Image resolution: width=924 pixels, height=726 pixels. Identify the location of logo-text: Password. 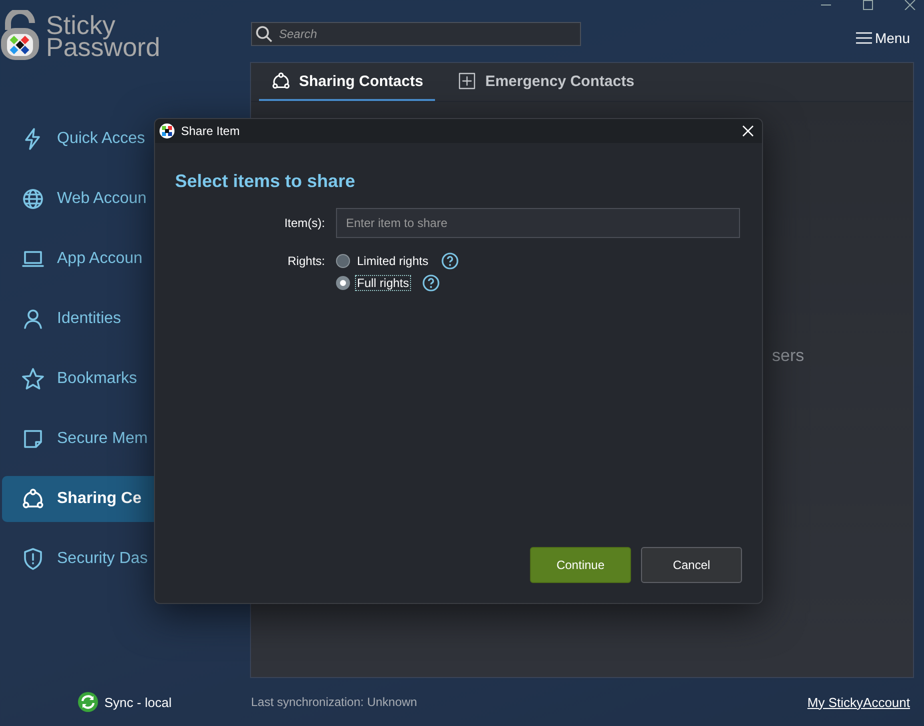
(103, 47).